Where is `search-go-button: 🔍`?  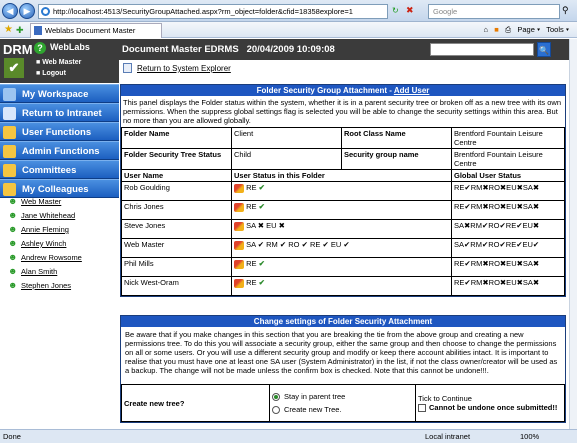 search-go-button: 🔍 is located at coordinates (544, 49).